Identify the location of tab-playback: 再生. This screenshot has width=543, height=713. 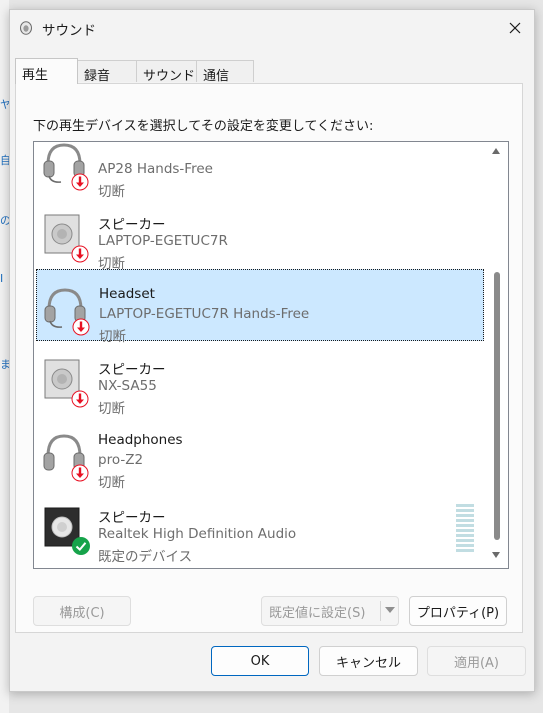
(46, 71).